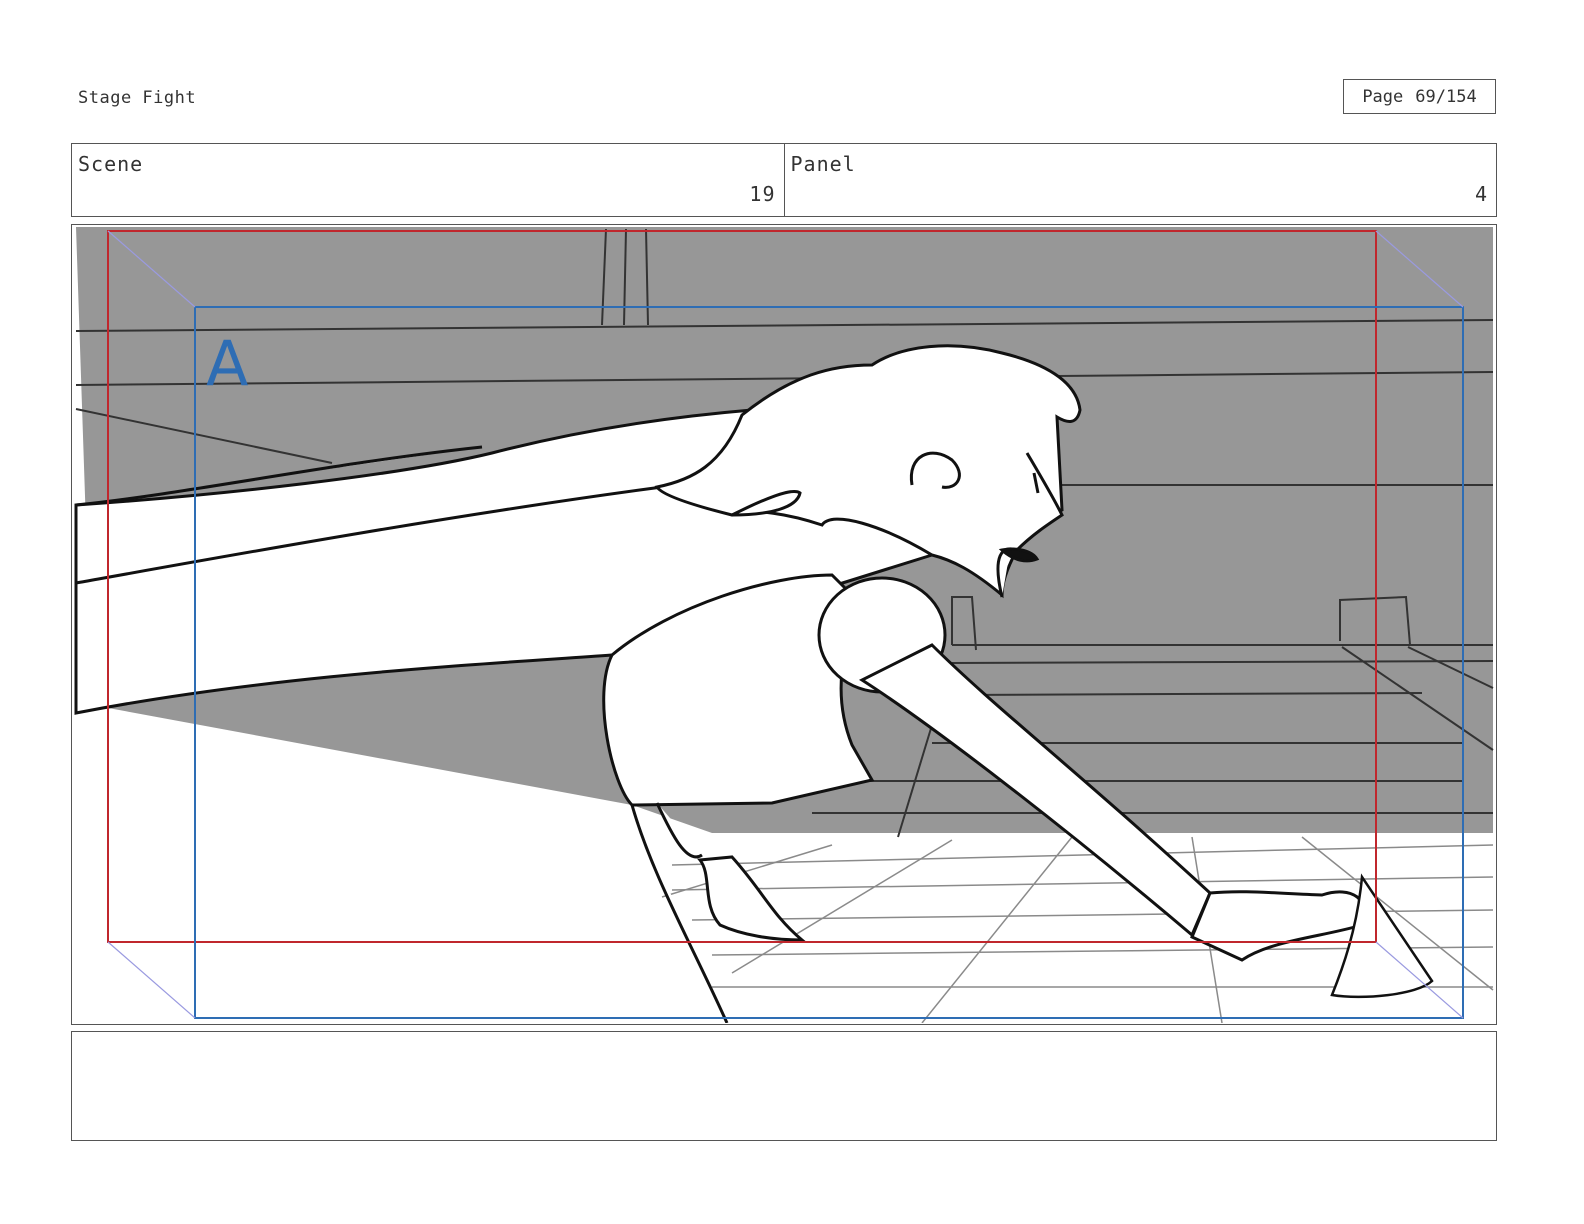 The image size is (1584, 1224). I want to click on frame-marker-label: A, so click(227, 363).